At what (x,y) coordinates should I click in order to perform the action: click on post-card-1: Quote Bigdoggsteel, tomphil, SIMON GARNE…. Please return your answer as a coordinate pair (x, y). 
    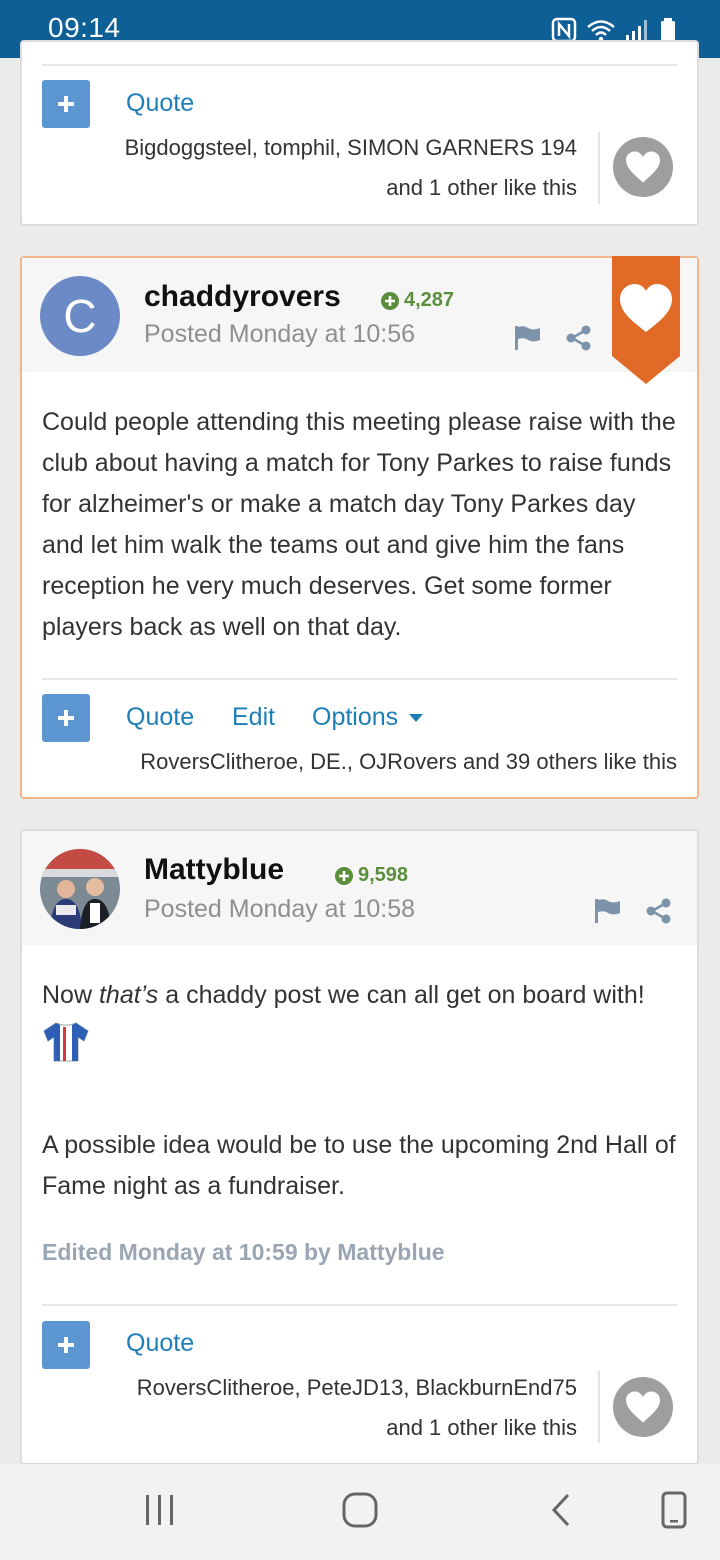
    Looking at the image, I should click on (359, 133).